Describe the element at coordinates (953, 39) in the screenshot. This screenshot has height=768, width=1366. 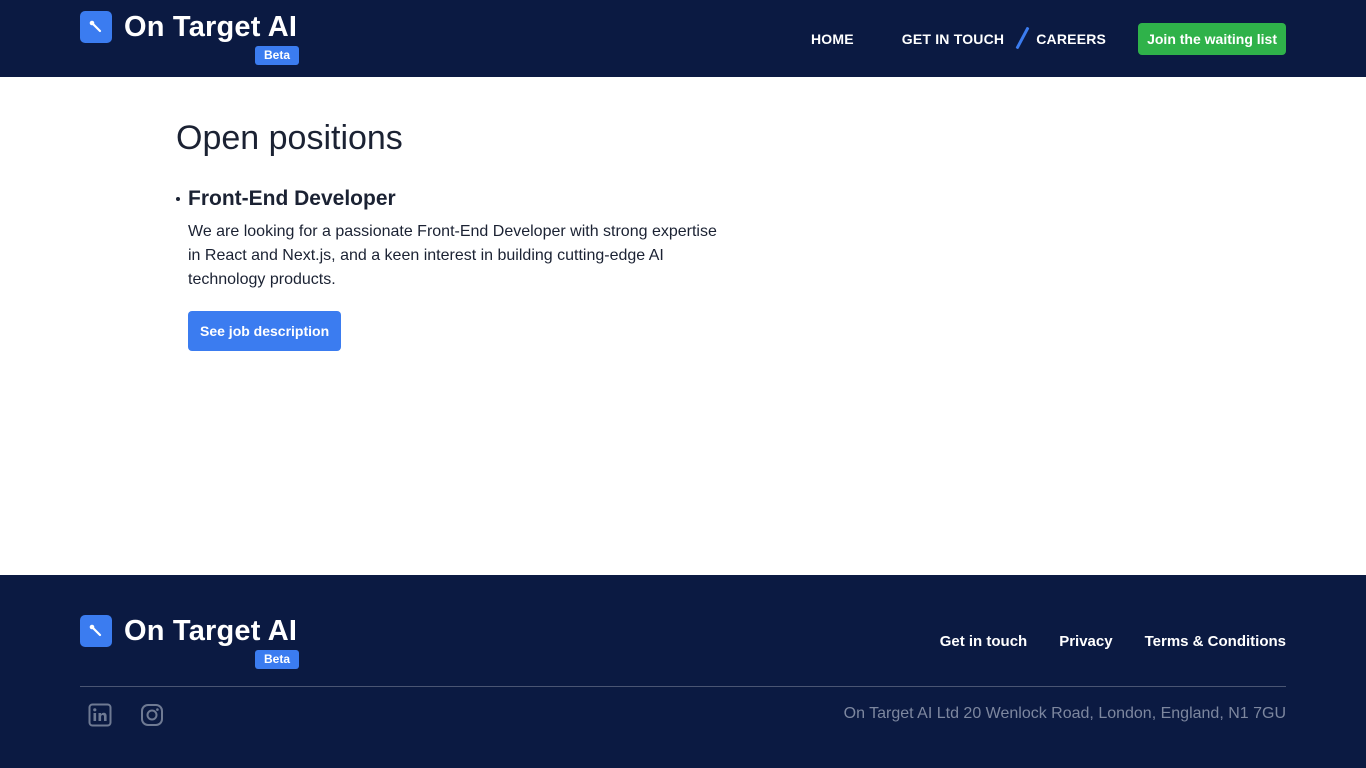
I see `nav-get-in-touch-link: GET IN TOUCH` at that location.